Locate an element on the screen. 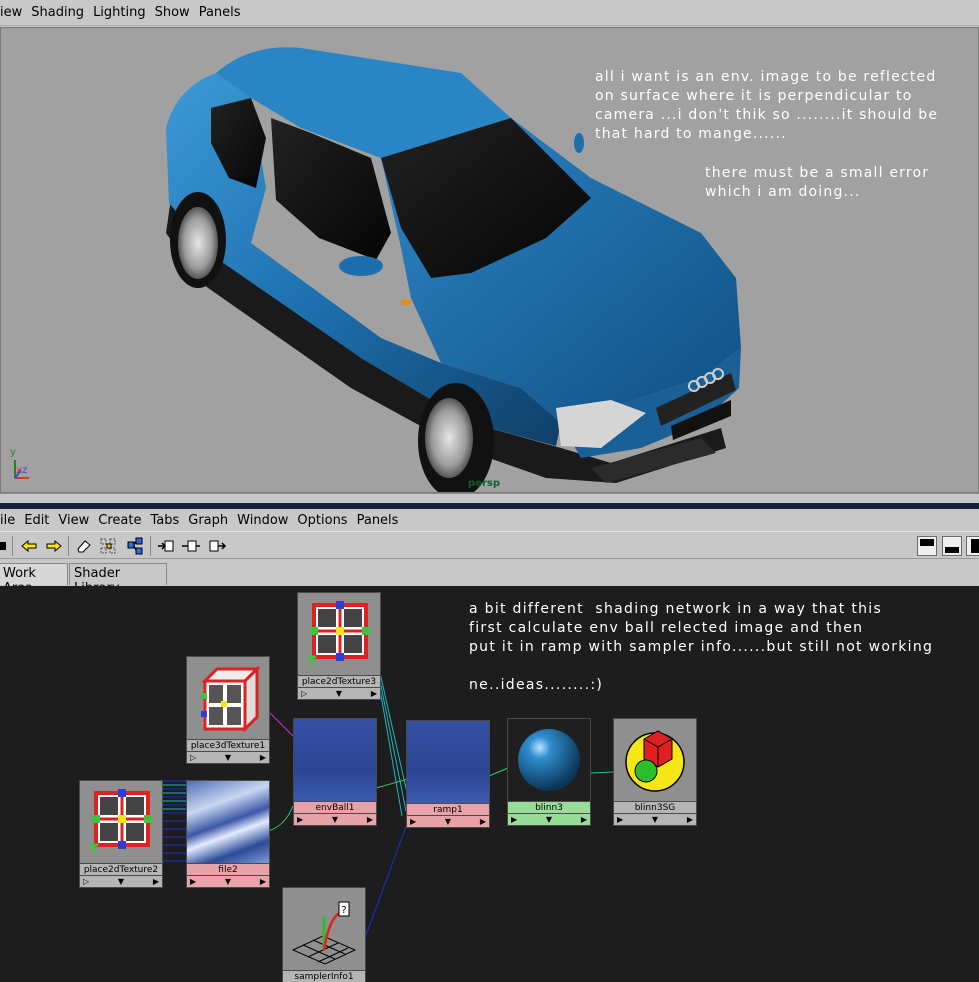  node-place2dtexture3: place2dTexture3 ▷ ▼ ▶ is located at coordinates (339, 646).